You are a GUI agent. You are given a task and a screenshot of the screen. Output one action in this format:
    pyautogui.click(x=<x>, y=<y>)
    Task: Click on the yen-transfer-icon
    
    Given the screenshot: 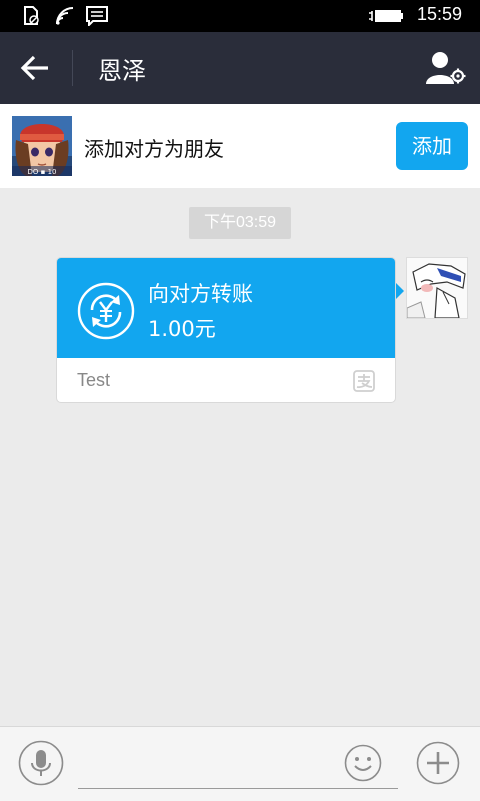 What is the action you would take?
    pyautogui.click(x=106, y=311)
    